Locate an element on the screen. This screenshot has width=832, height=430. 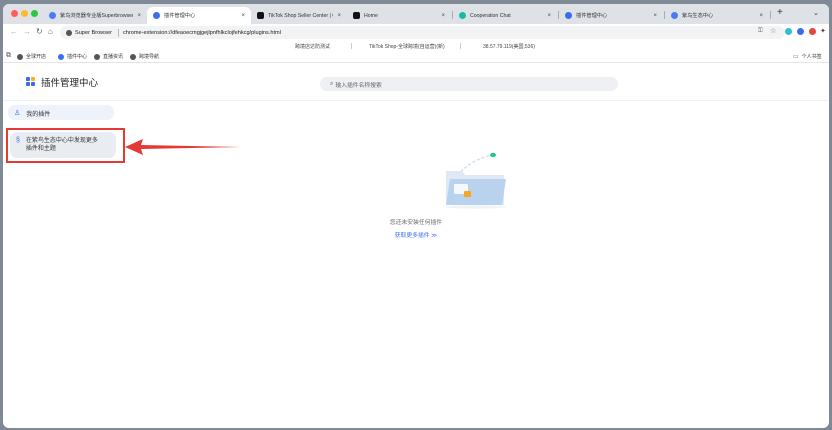
bookmark-label: 全球开店 is located at coordinates (36, 57).